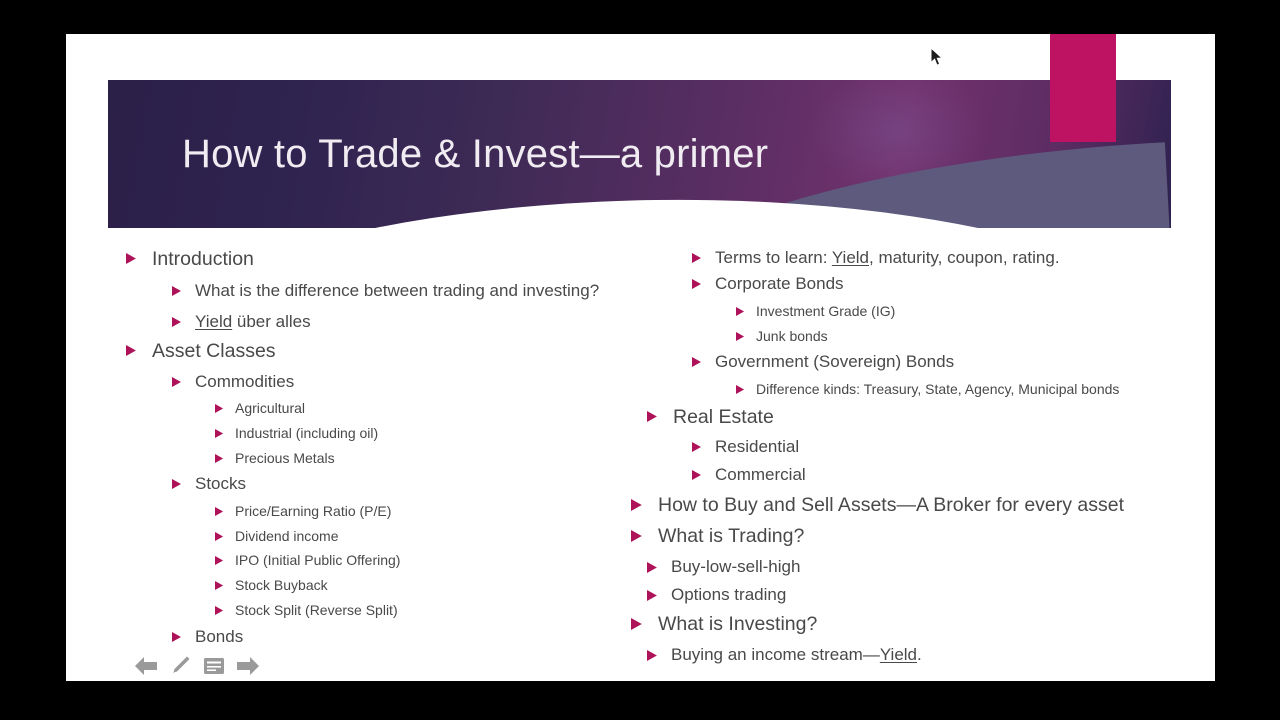 This screenshot has width=1280, height=720. What do you see at coordinates (430, 536) in the screenshot?
I see `list-item: Dividend income` at bounding box center [430, 536].